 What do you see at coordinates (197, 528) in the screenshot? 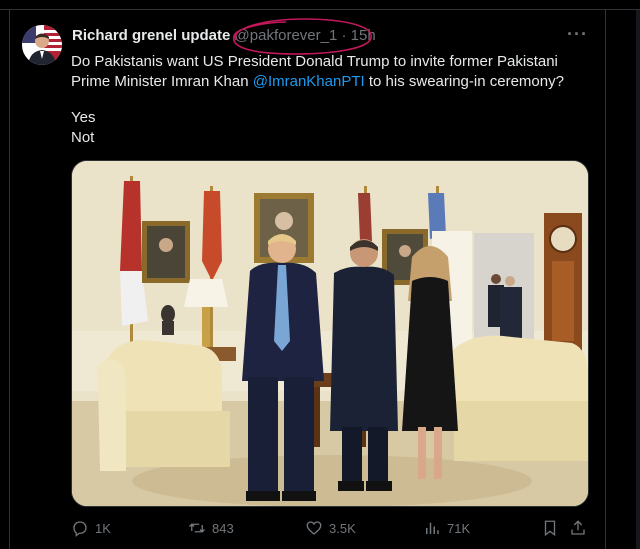
I see `repost-icon` at bounding box center [197, 528].